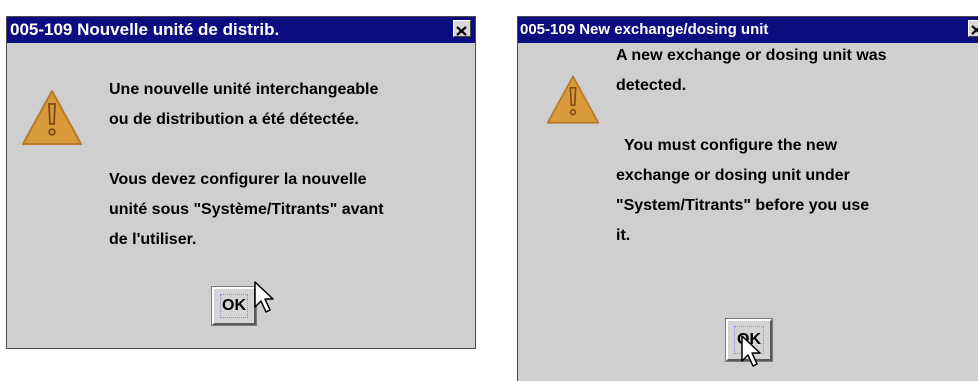  What do you see at coordinates (145, 29) in the screenshot?
I see `dialog-title: 005-109 Nouvelle unité de distrib.` at bounding box center [145, 29].